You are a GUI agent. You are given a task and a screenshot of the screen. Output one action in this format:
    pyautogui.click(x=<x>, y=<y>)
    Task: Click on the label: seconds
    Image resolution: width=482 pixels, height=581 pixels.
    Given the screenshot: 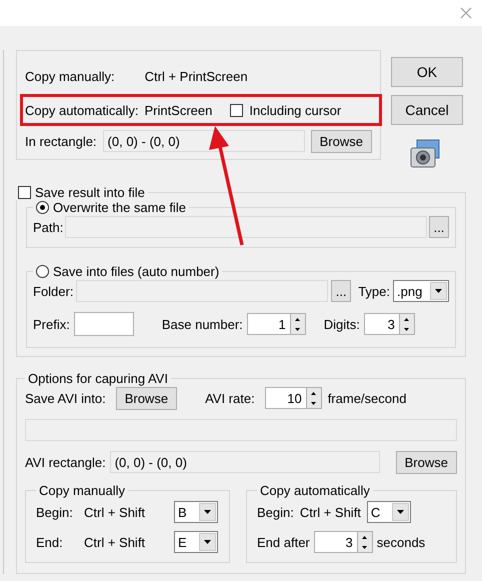 What is the action you would take?
    pyautogui.click(x=401, y=542)
    